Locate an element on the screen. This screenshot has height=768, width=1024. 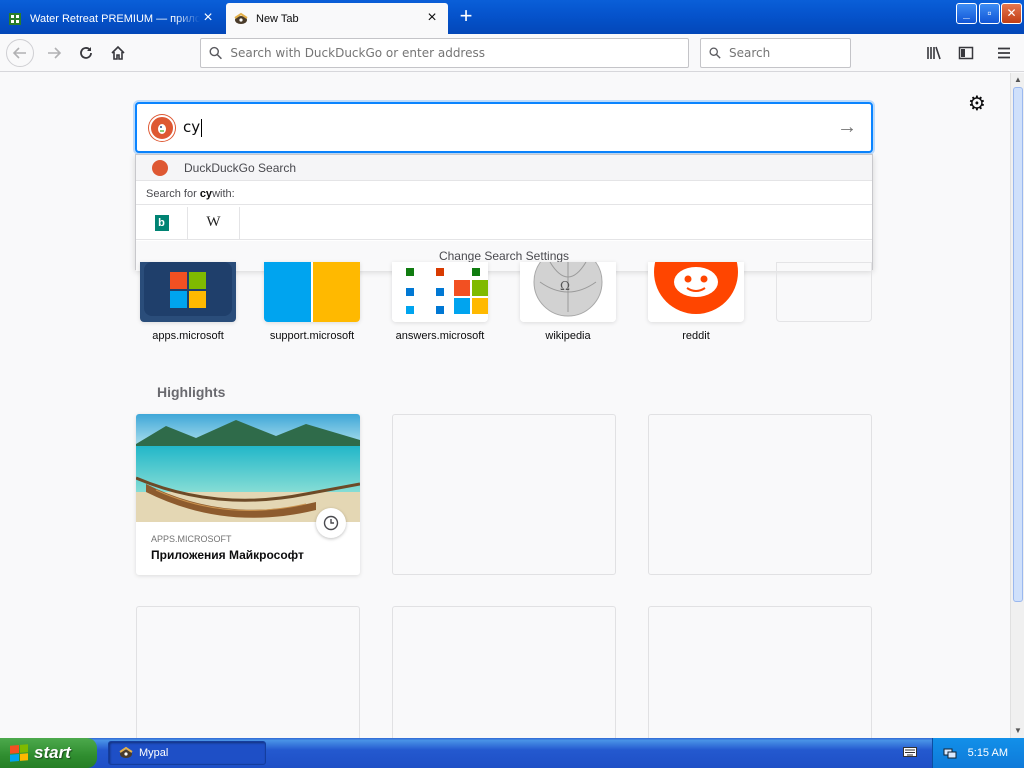
arrow-left-icon is located at coordinates (19, 53).